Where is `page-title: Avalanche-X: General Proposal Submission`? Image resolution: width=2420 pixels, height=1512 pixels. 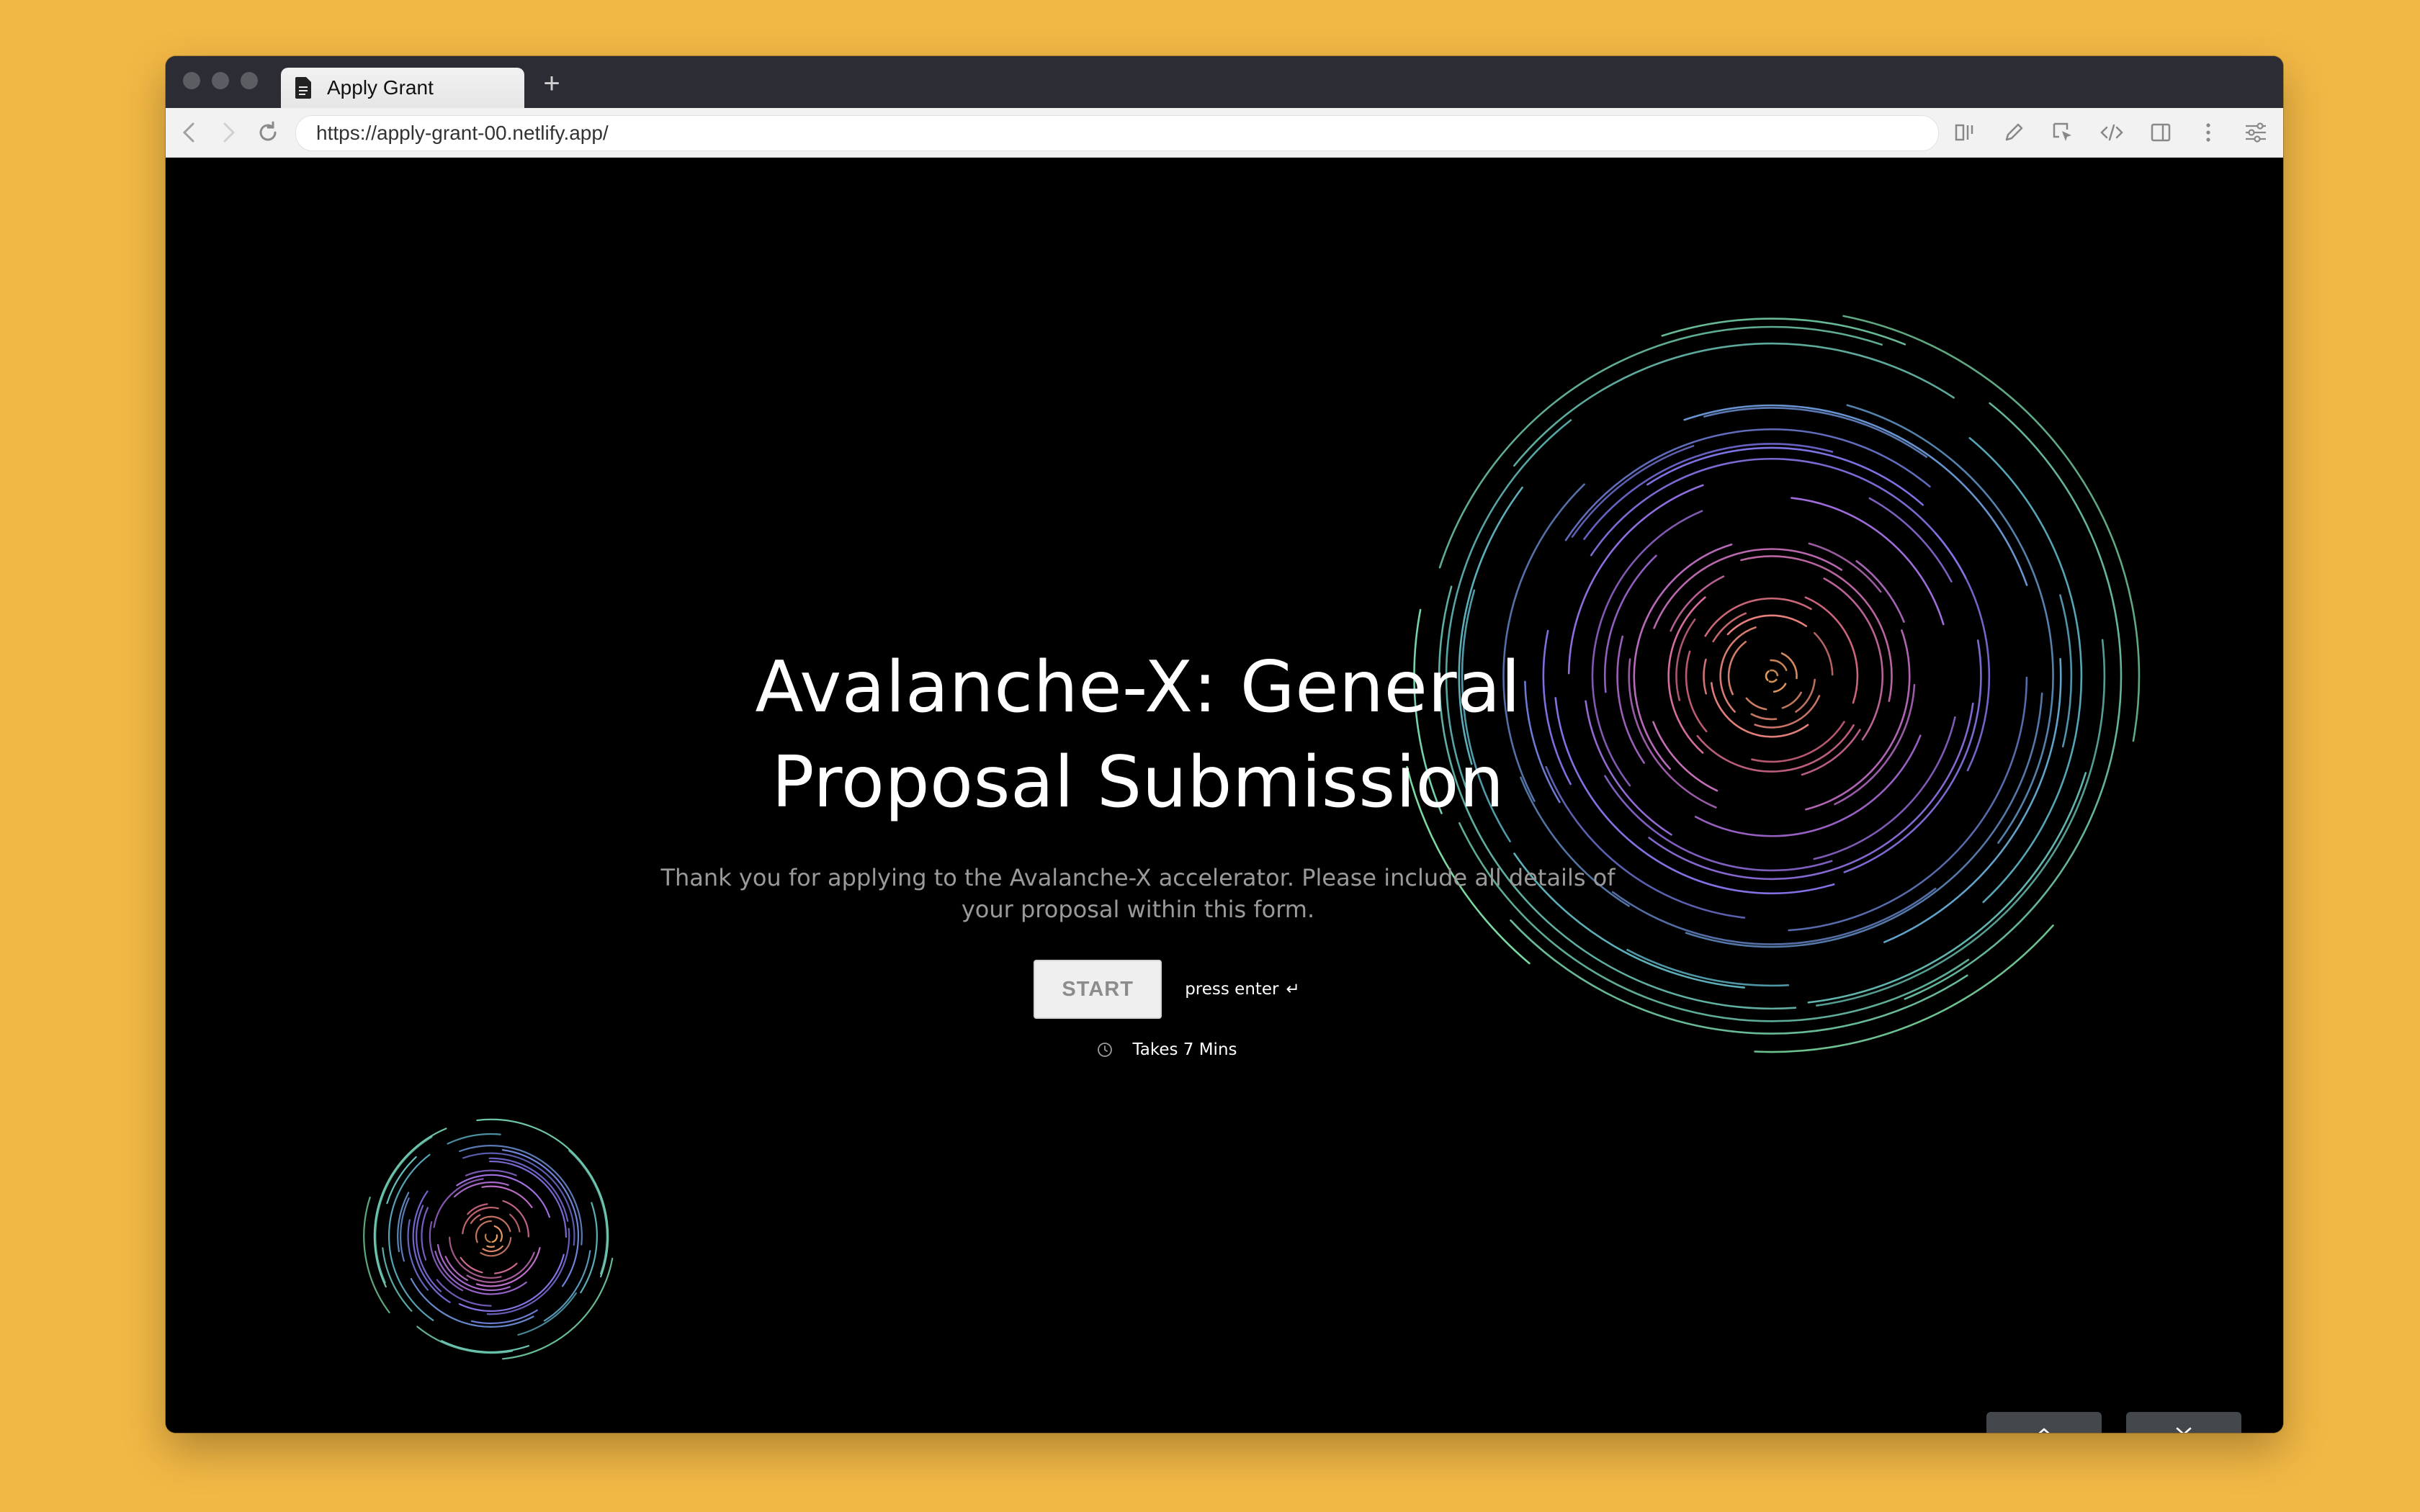
page-title: Avalanche-X: General Proposal Submission is located at coordinates (1138, 735).